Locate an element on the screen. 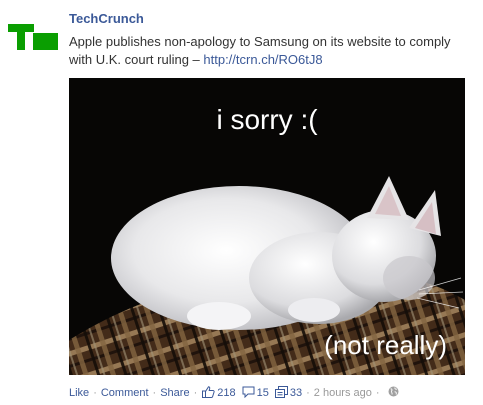  share-icon is located at coordinates (281, 393).